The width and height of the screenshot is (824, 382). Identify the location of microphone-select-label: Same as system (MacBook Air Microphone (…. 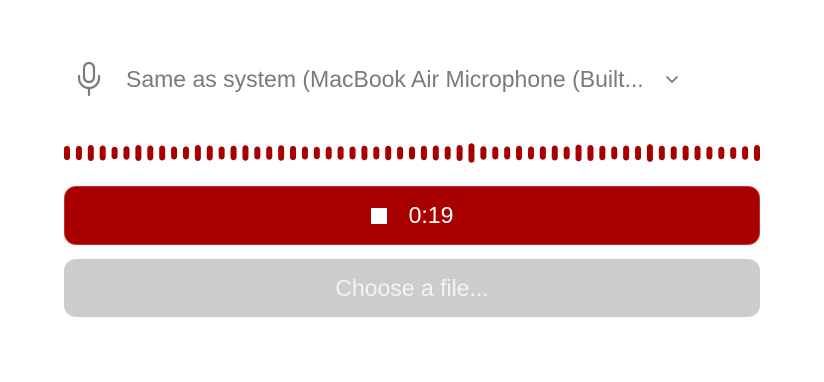
(385, 78).